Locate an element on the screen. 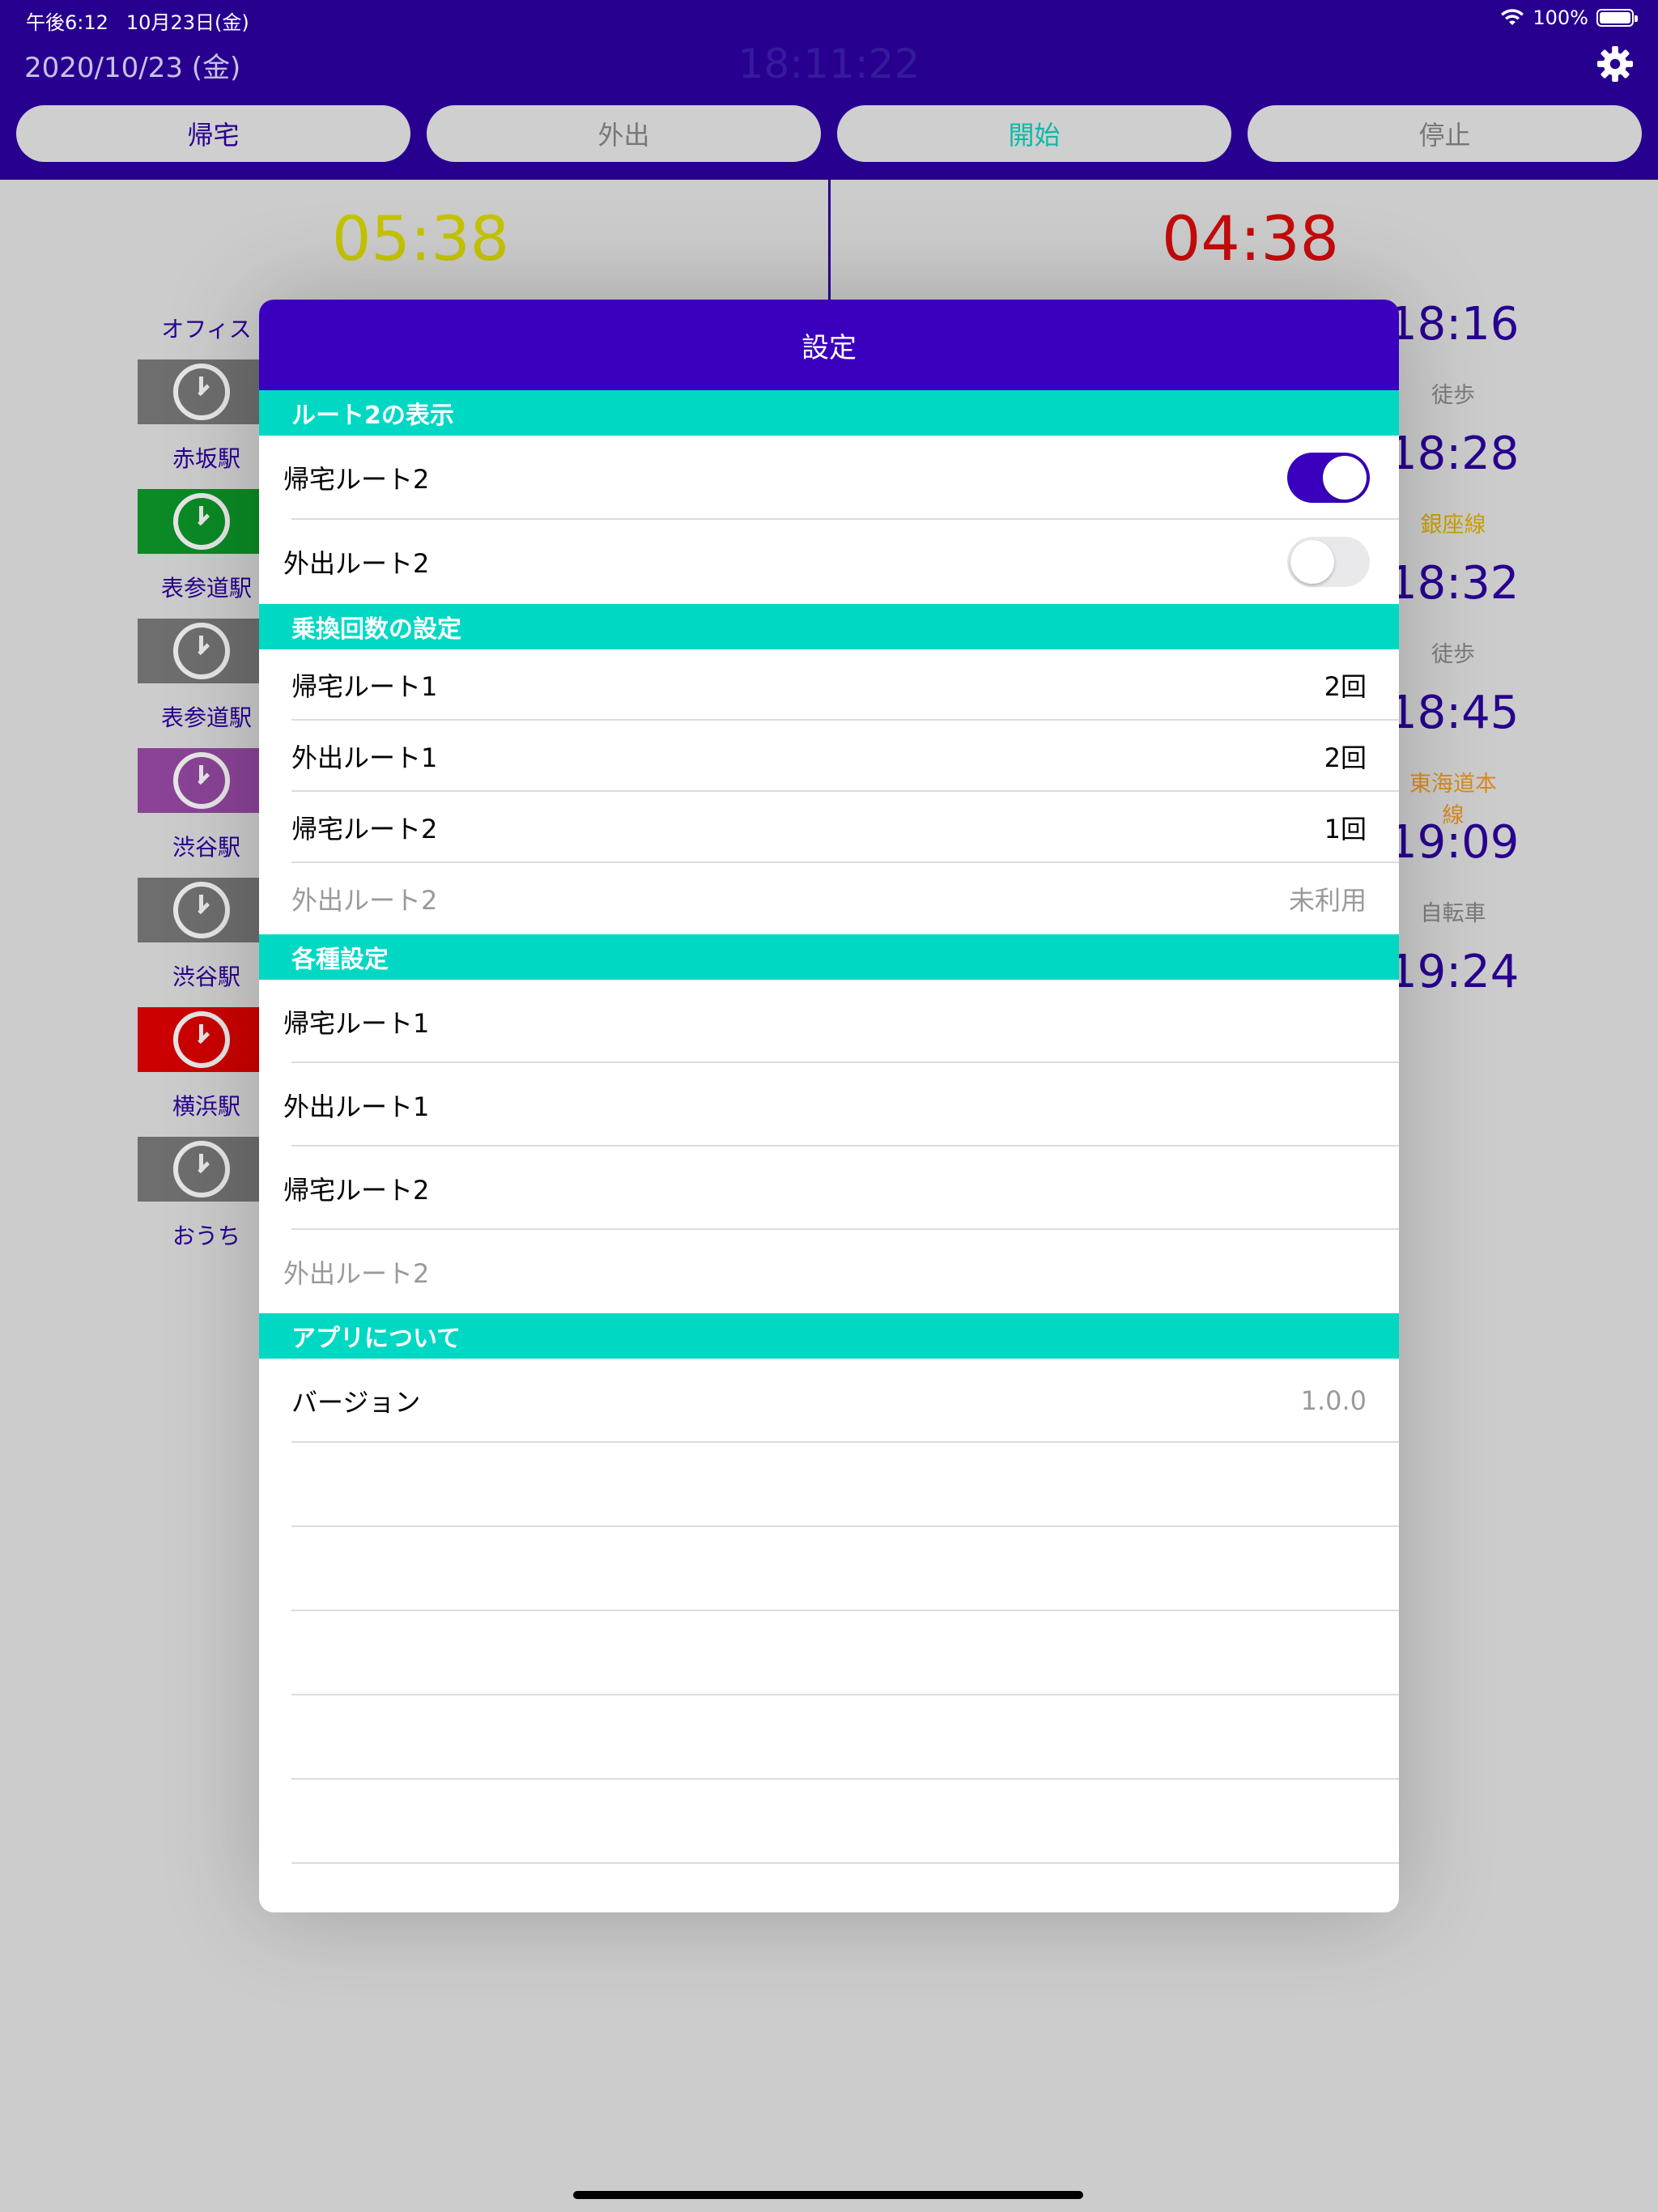  settings-row-home-route1: 帰宅ルート1 is located at coordinates (829, 1021).